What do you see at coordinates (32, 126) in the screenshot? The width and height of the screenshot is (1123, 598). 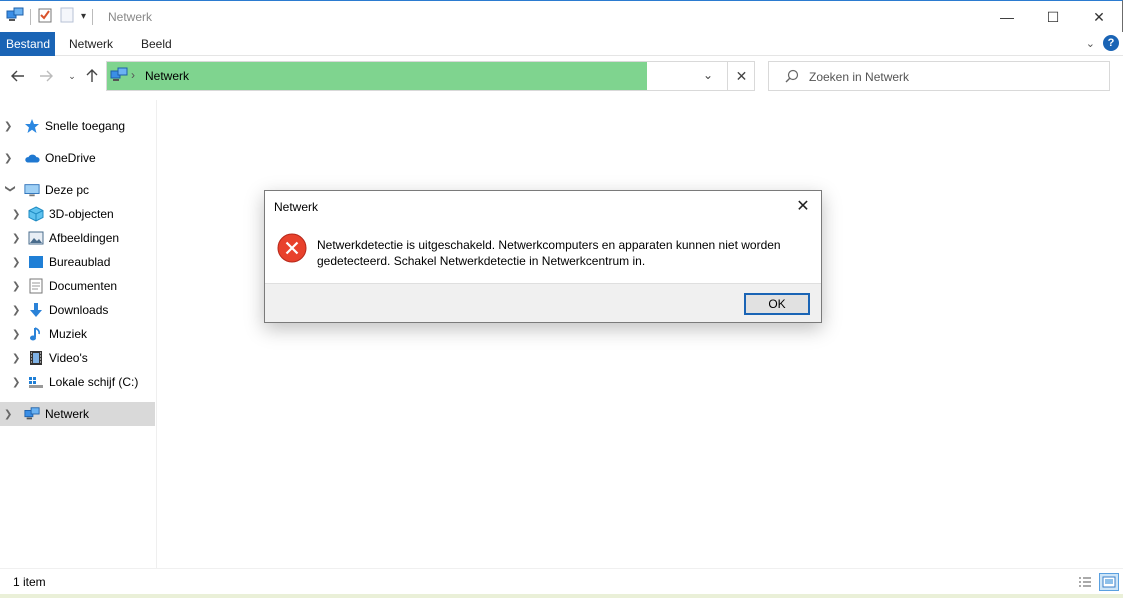 I see `star-icon` at bounding box center [32, 126].